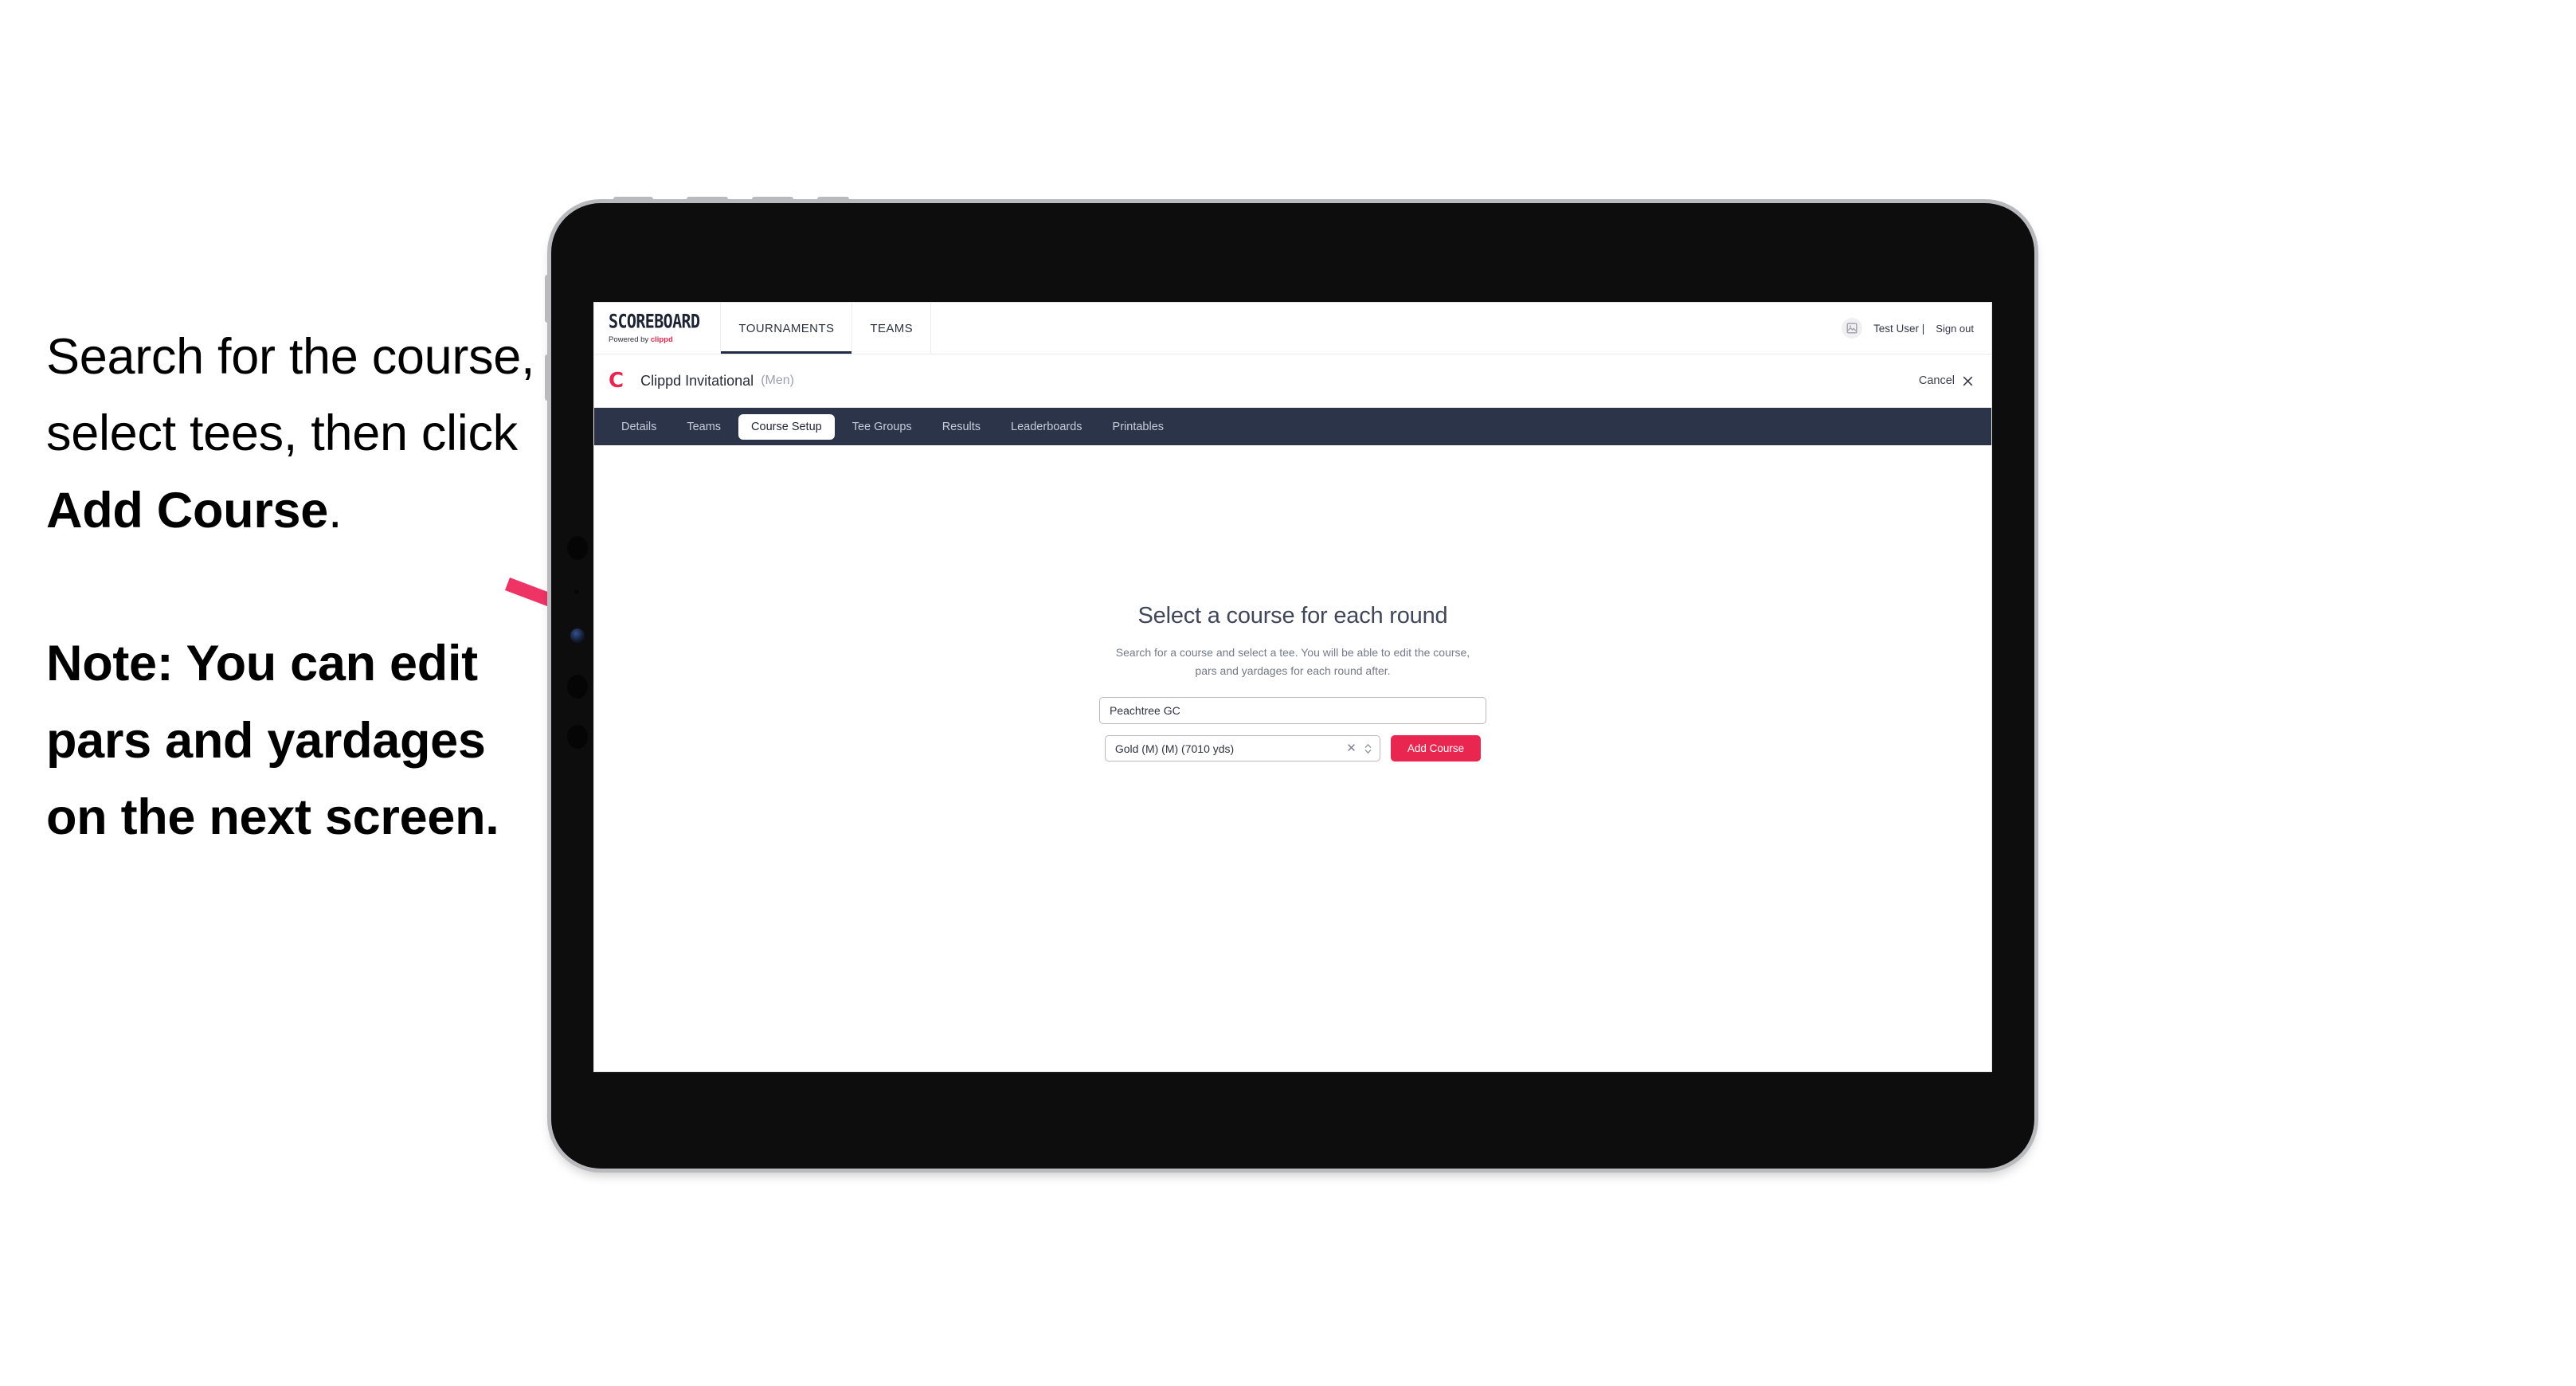  What do you see at coordinates (961, 427) in the screenshot?
I see `tab-results: Results` at bounding box center [961, 427].